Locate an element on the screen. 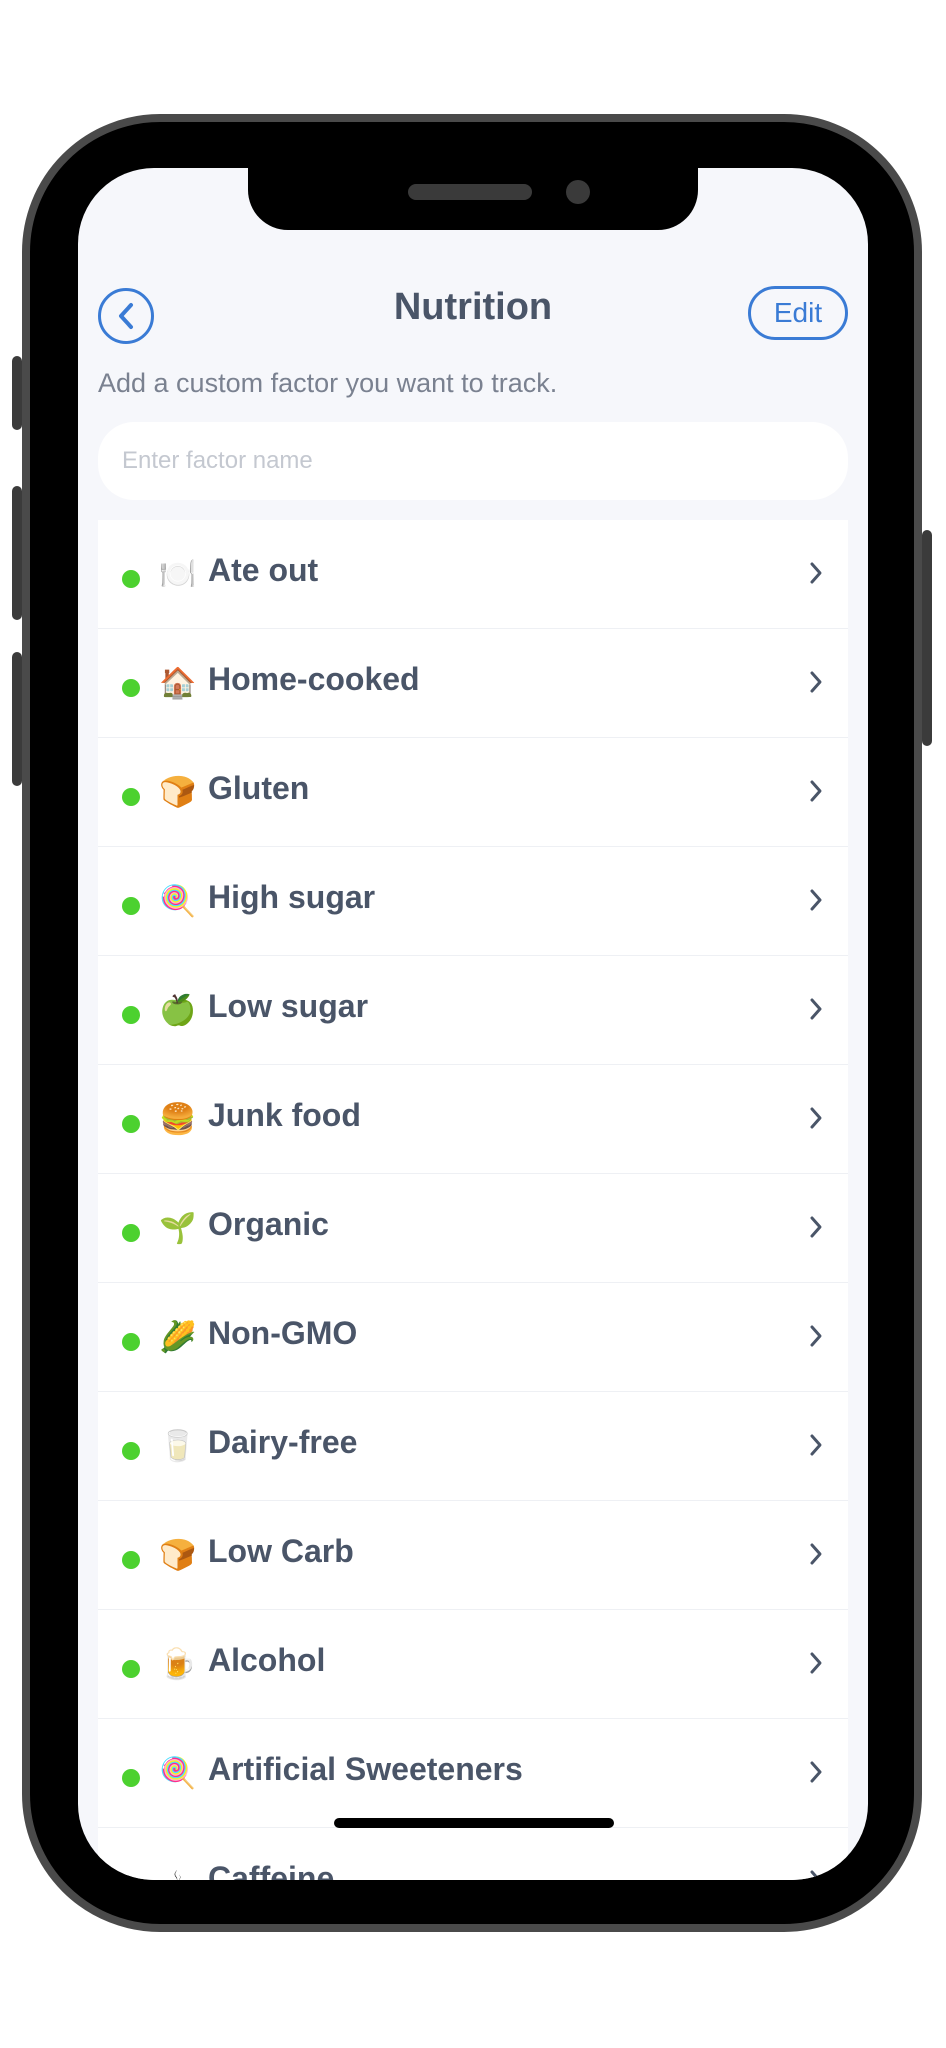  volume-down-button is located at coordinates (17, 719).